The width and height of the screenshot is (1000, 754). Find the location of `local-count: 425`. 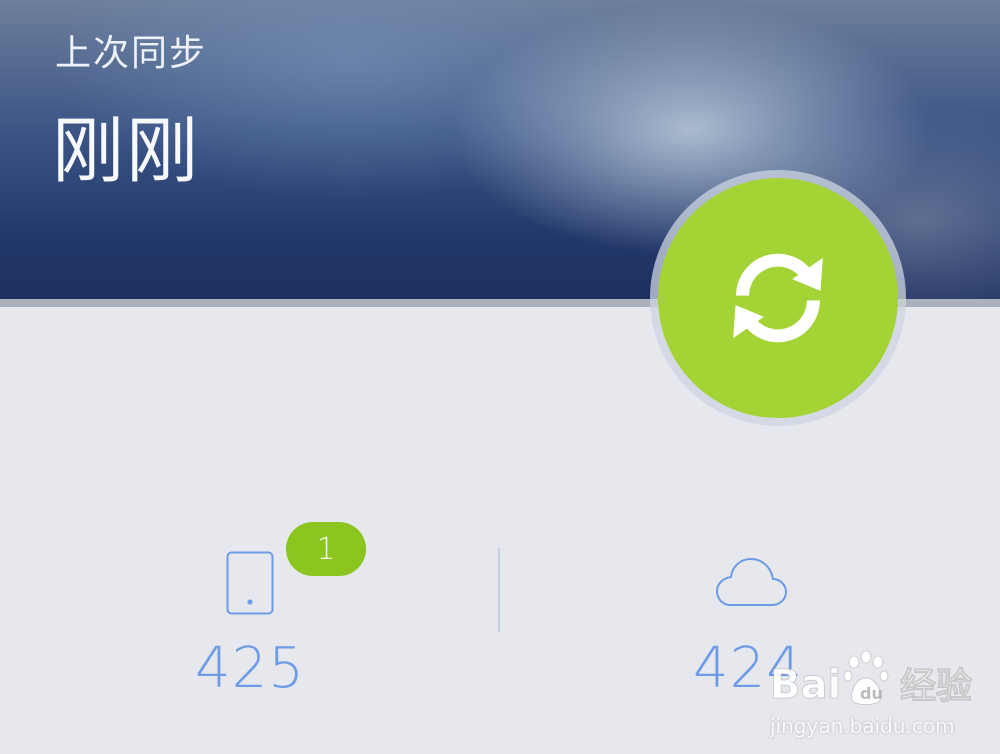

local-count: 425 is located at coordinates (250, 668).